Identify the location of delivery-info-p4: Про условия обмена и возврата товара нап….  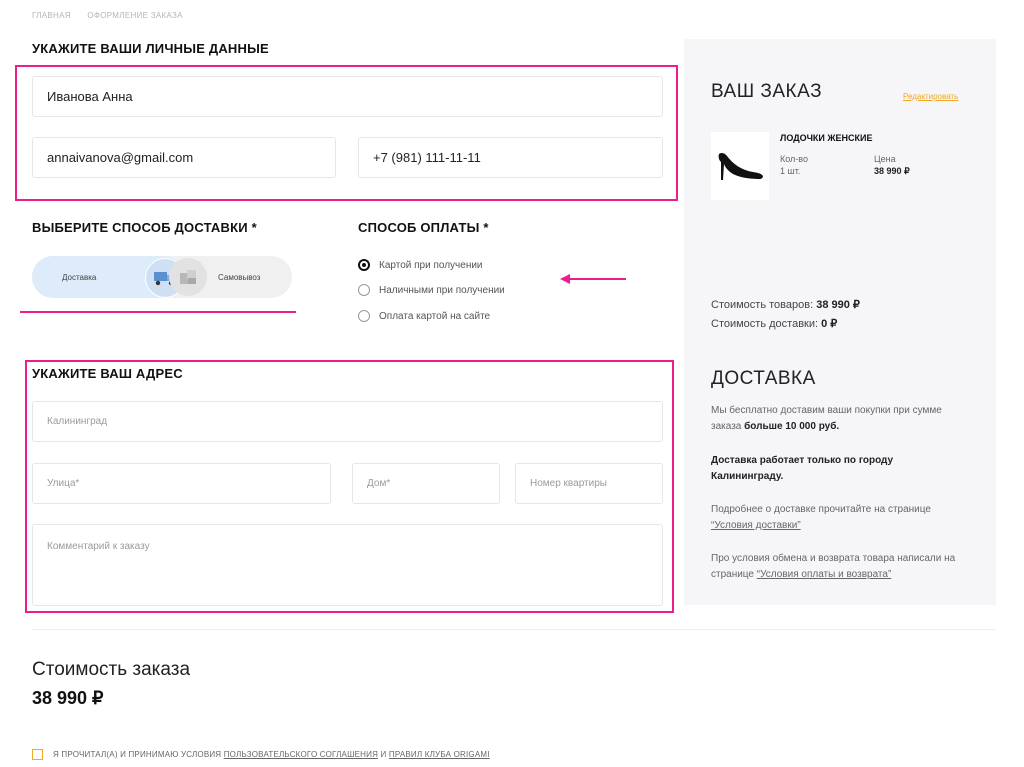
(833, 566).